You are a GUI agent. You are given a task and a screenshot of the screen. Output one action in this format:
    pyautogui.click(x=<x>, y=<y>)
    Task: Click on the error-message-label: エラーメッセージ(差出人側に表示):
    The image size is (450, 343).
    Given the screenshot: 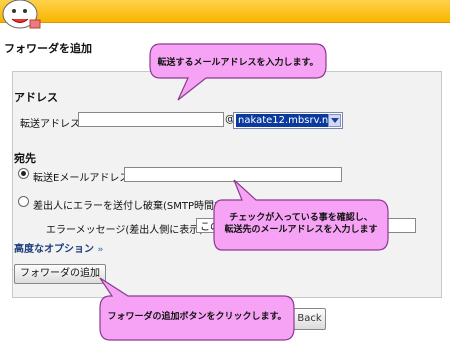 What is the action you would take?
    pyautogui.click(x=126, y=230)
    